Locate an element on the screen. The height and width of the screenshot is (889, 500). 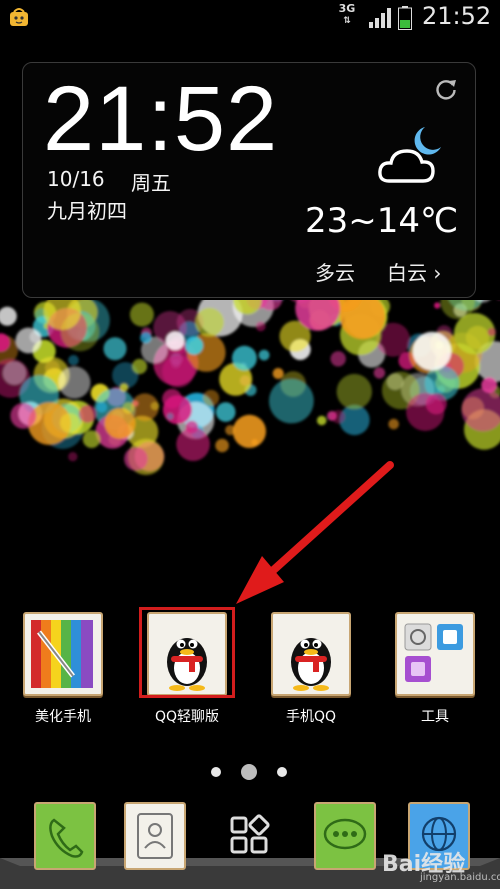
highlight-box is located at coordinates (187, 652).